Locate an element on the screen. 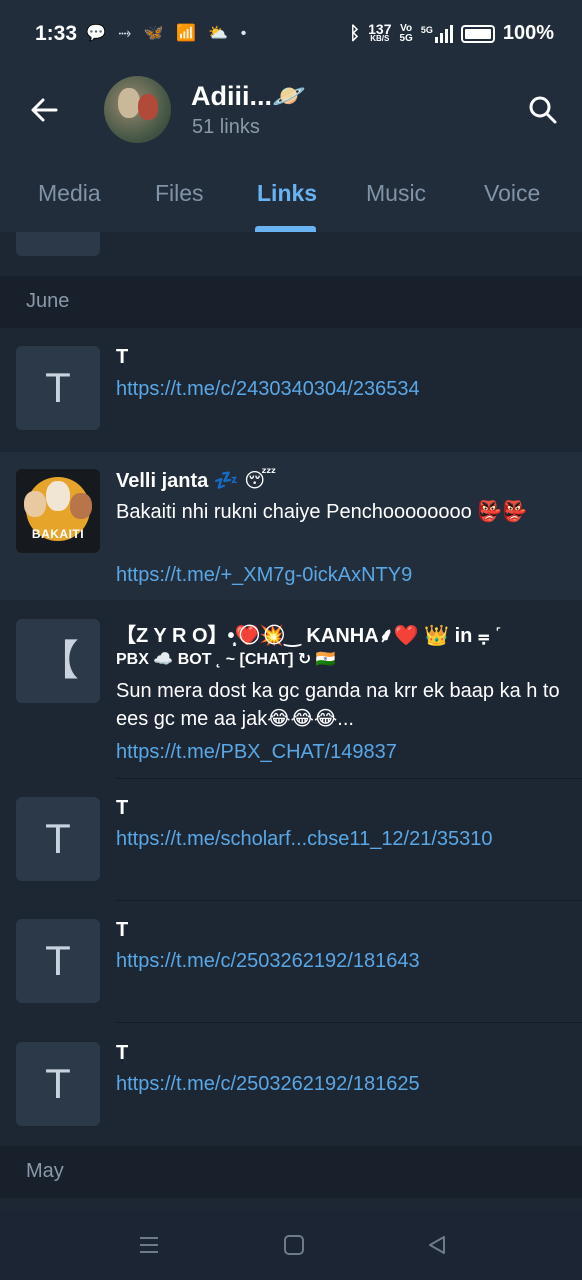  section-header: May is located at coordinates (291, 1172).